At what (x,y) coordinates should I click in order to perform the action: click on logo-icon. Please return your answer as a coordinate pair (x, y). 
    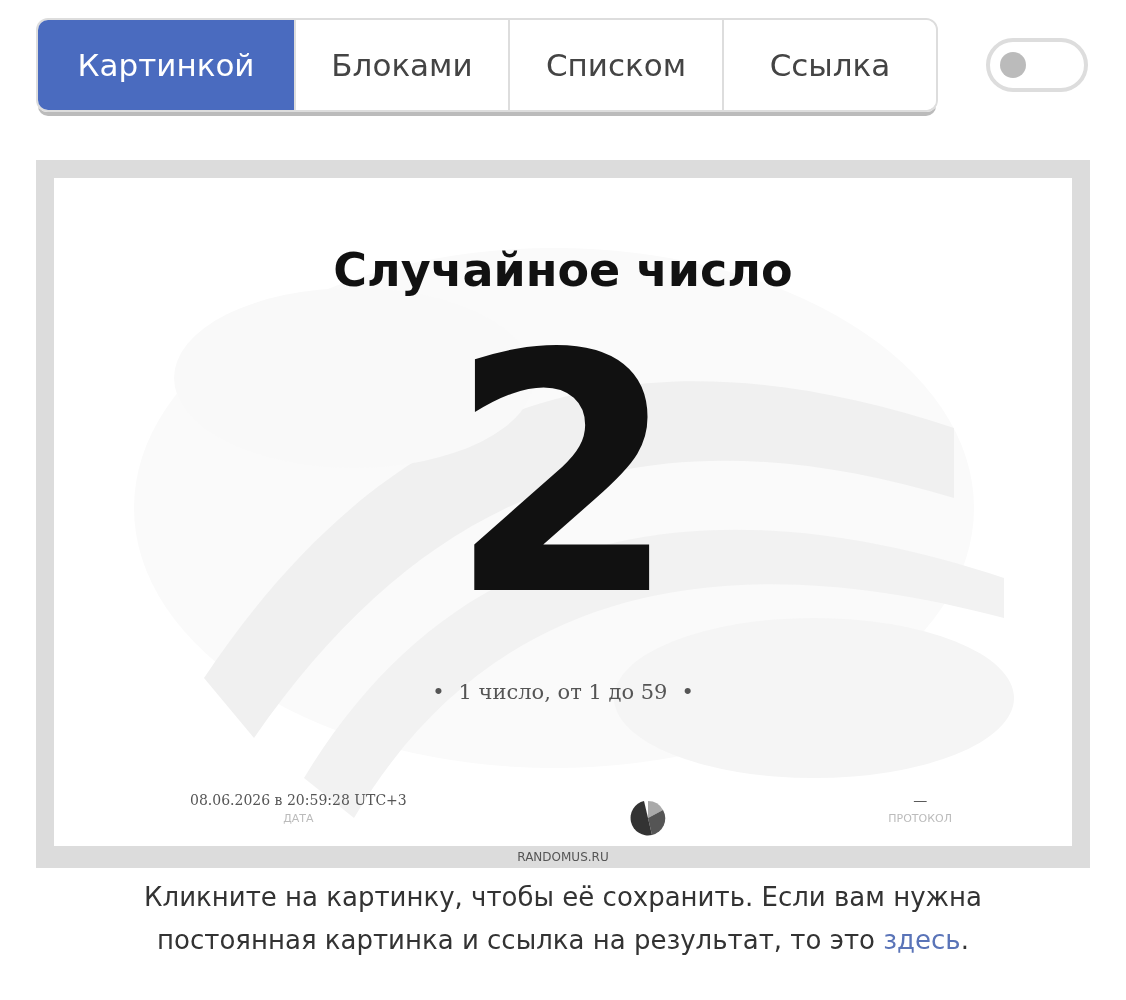
    Looking at the image, I should click on (647, 818).